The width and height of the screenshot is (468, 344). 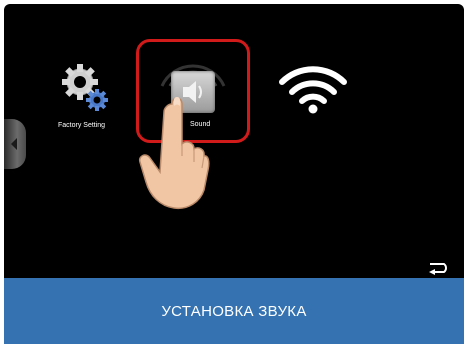 I want to click on pointing-hand-icon, so click(x=174, y=153).